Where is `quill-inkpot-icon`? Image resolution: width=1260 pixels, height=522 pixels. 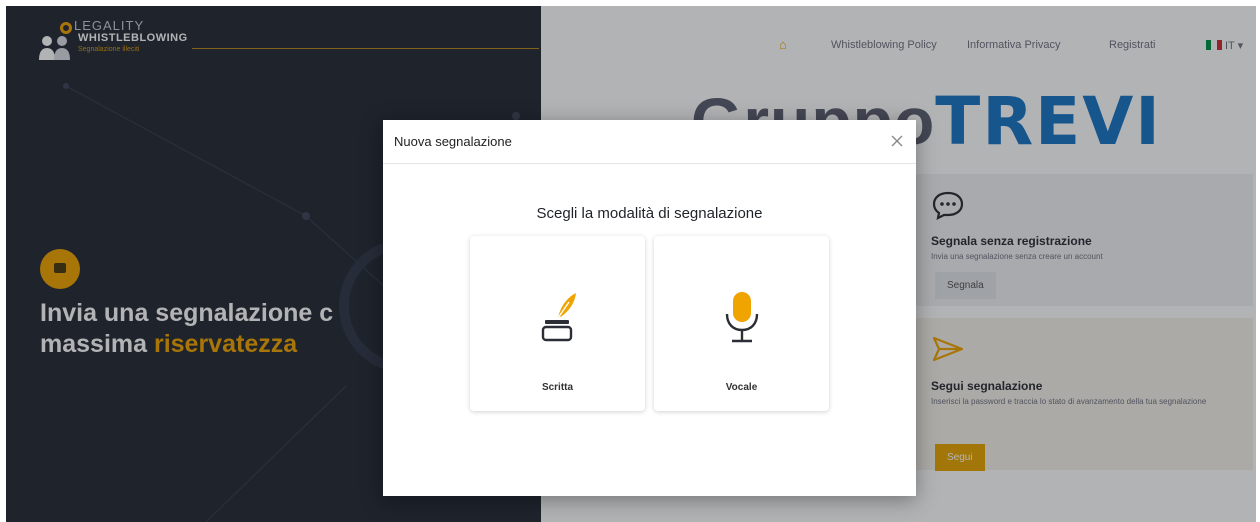 quill-inkpot-icon is located at coordinates (558, 317).